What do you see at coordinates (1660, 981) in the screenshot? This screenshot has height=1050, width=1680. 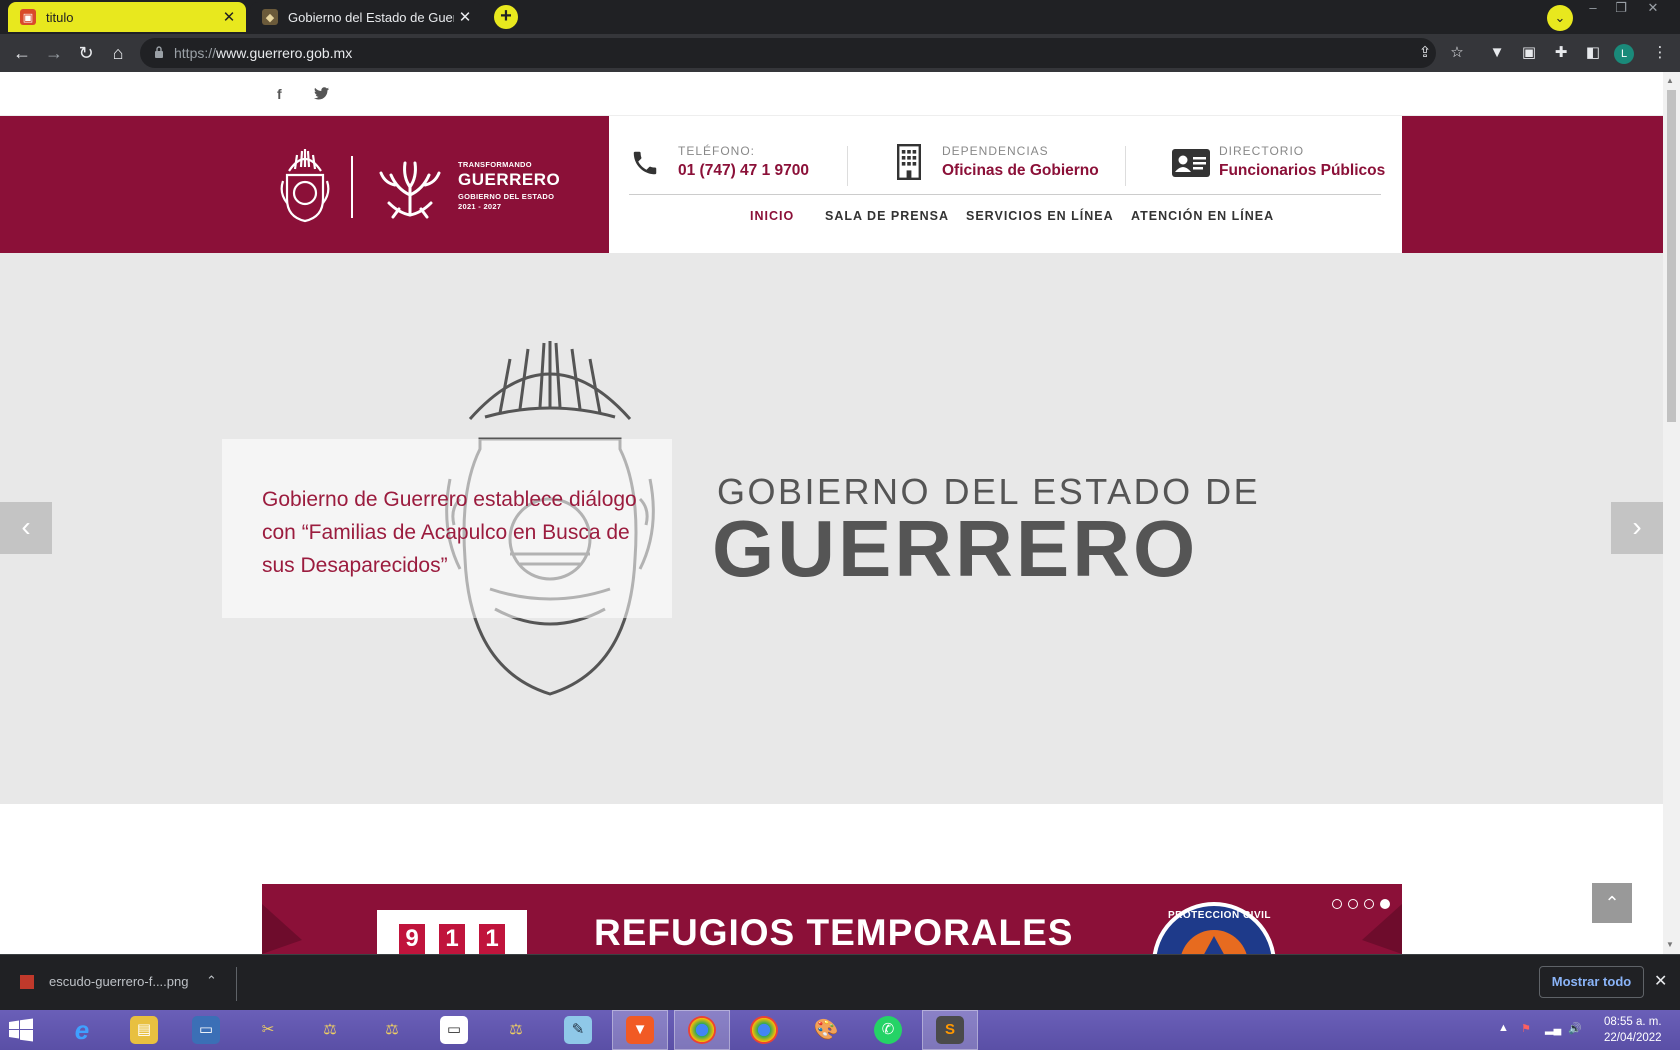 I see `close-icon: ✕` at bounding box center [1660, 981].